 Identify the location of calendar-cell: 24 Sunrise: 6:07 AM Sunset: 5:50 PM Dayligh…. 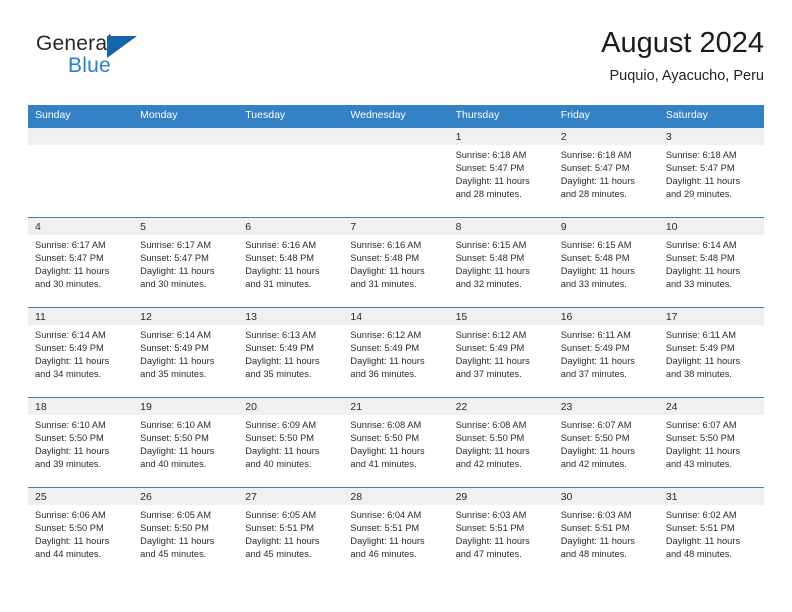
(711, 442).